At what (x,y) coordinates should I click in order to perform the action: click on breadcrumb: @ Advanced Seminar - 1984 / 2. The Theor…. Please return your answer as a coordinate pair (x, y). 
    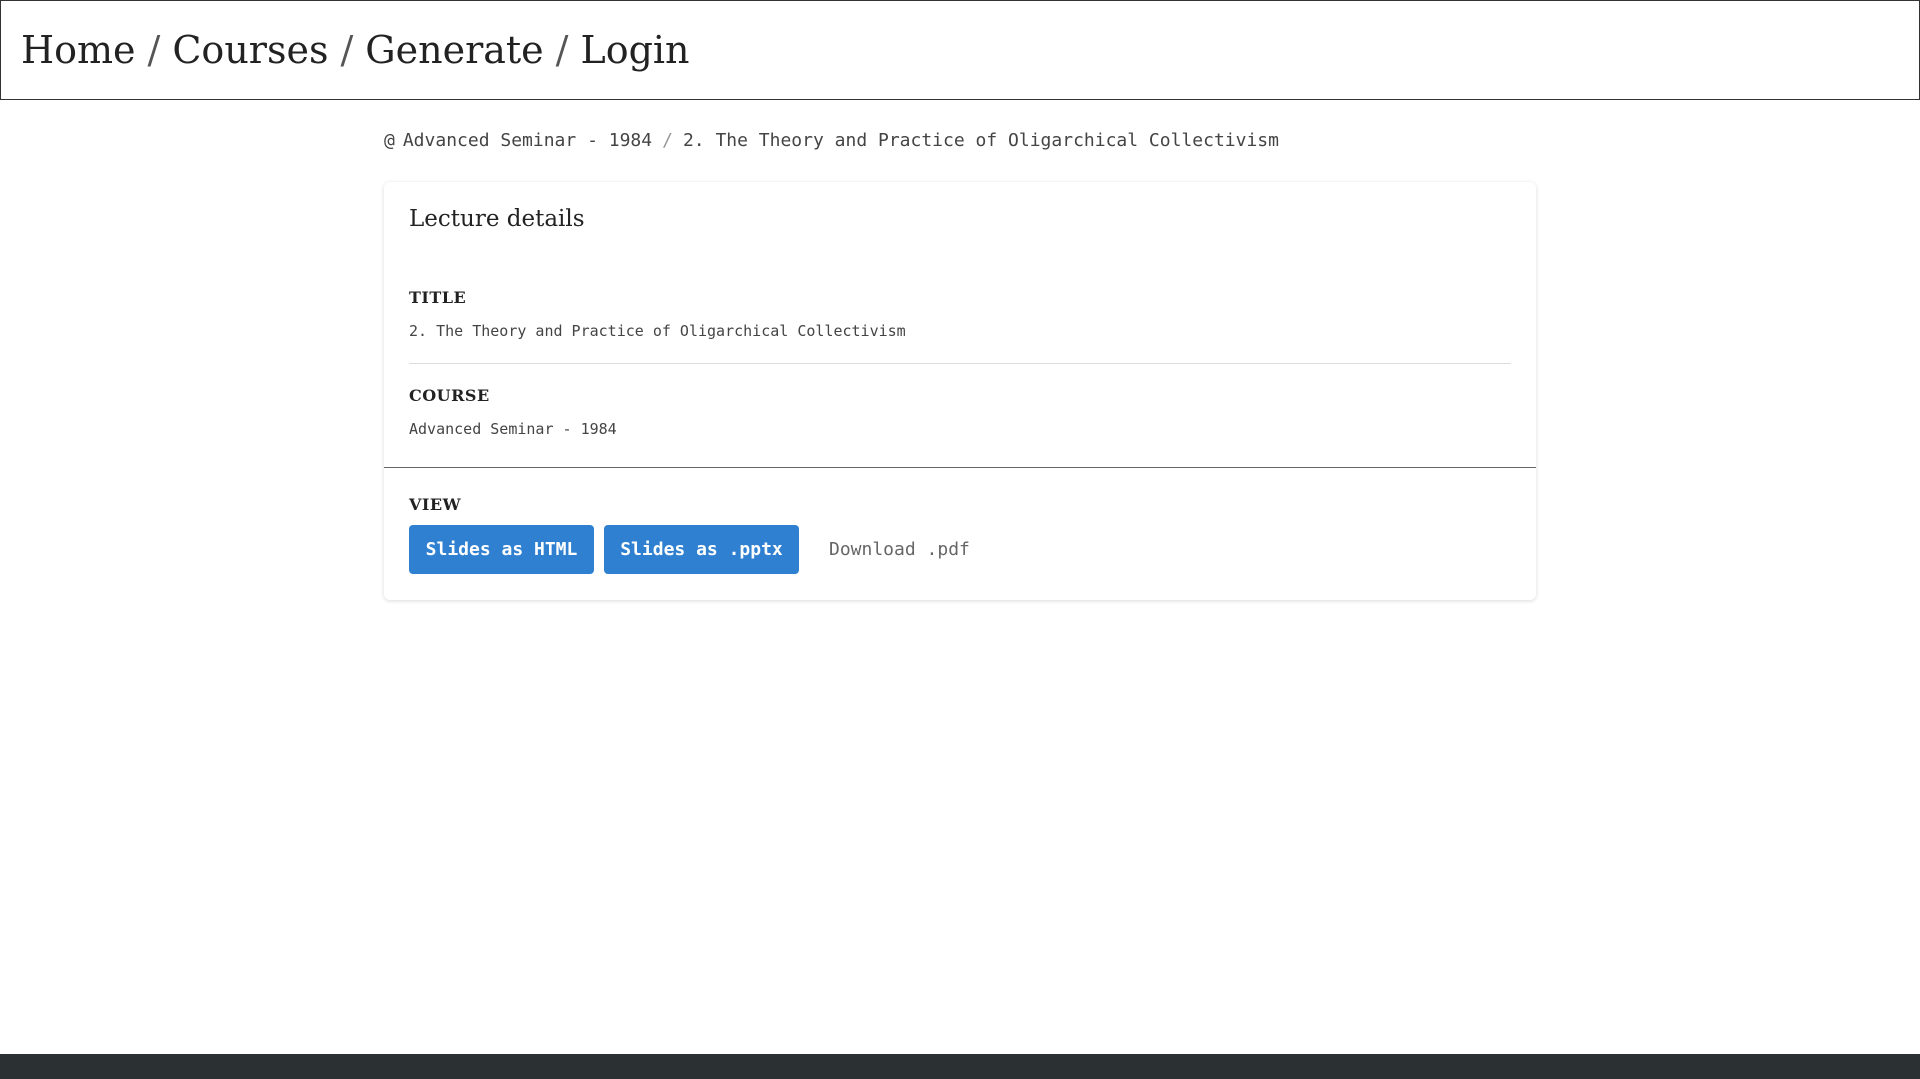
    Looking at the image, I should click on (831, 140).